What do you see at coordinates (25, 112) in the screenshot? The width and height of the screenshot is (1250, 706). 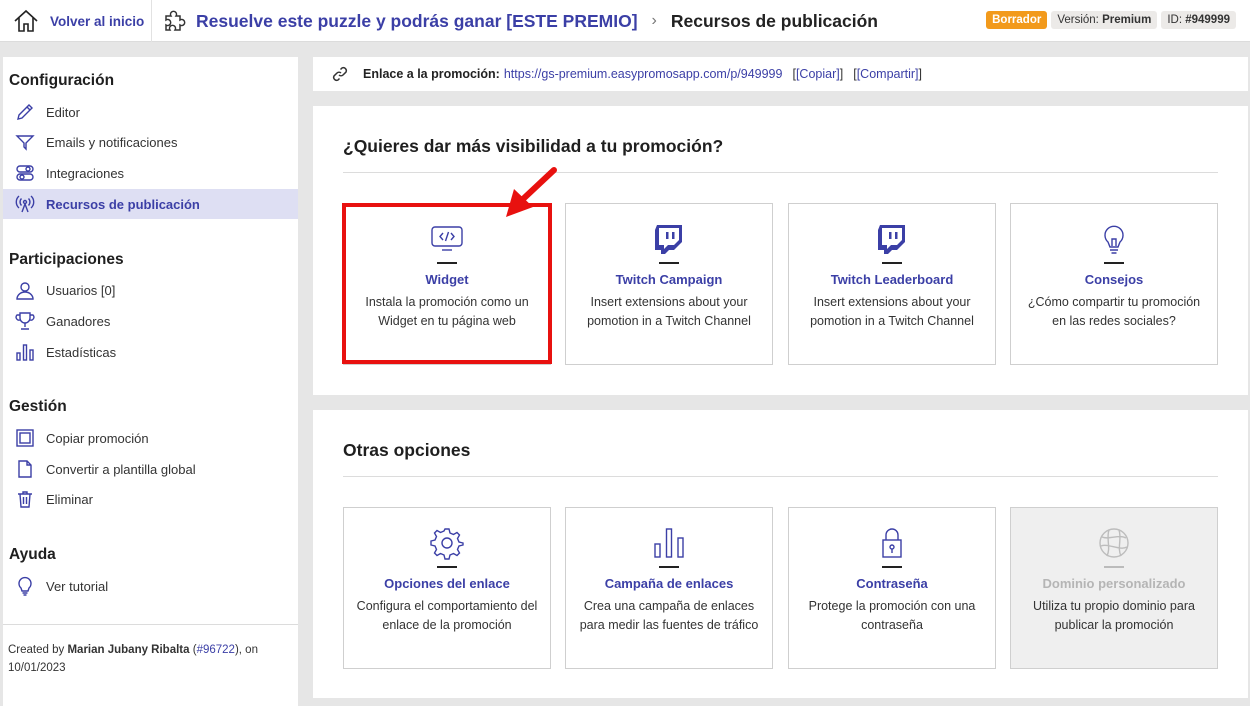 I see `pencil-icon` at bounding box center [25, 112].